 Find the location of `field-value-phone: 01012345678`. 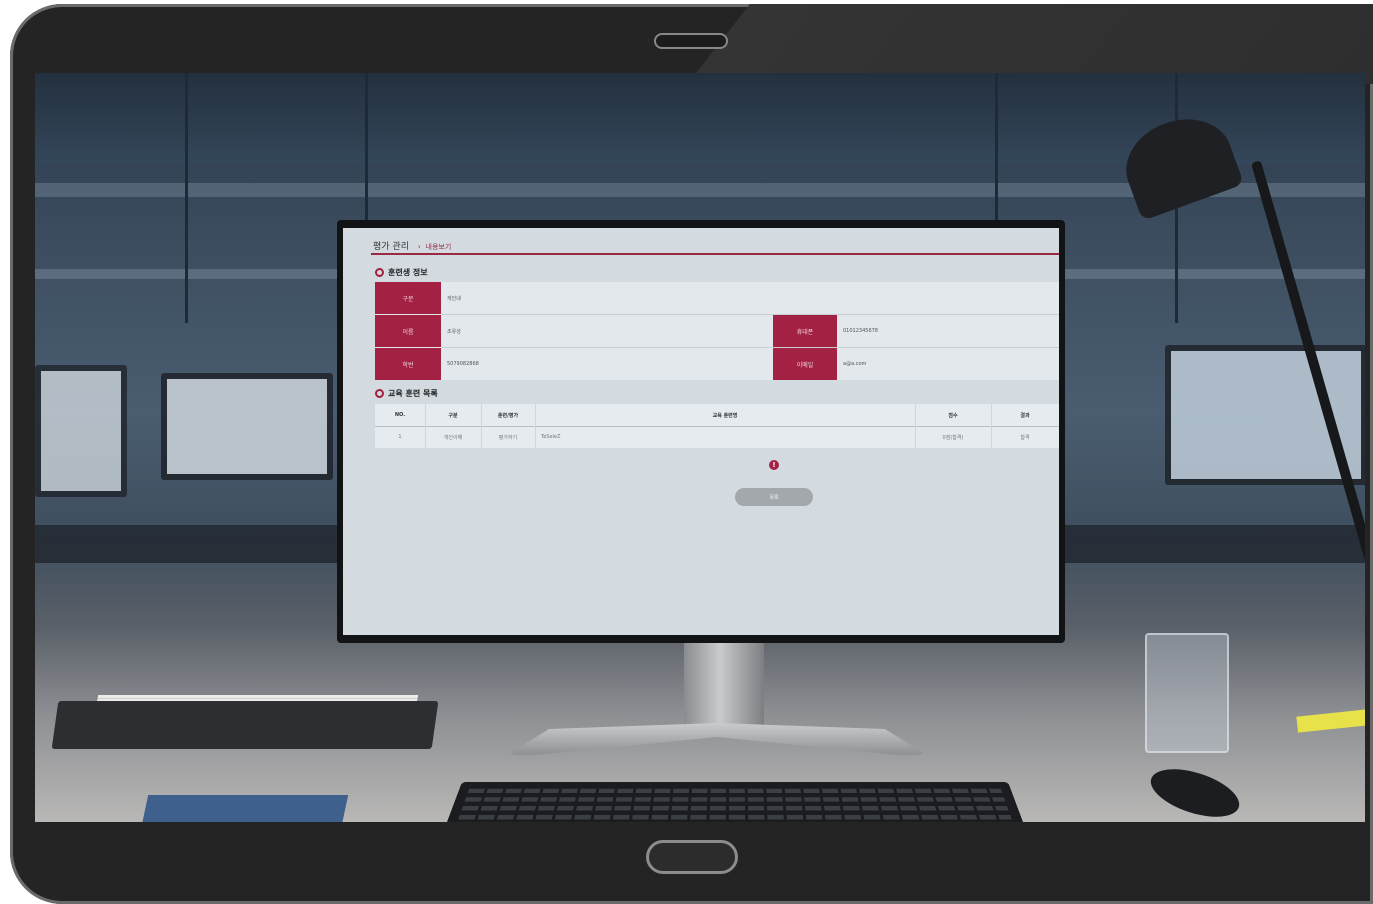

field-value-phone: 01012345678 is located at coordinates (860, 331).